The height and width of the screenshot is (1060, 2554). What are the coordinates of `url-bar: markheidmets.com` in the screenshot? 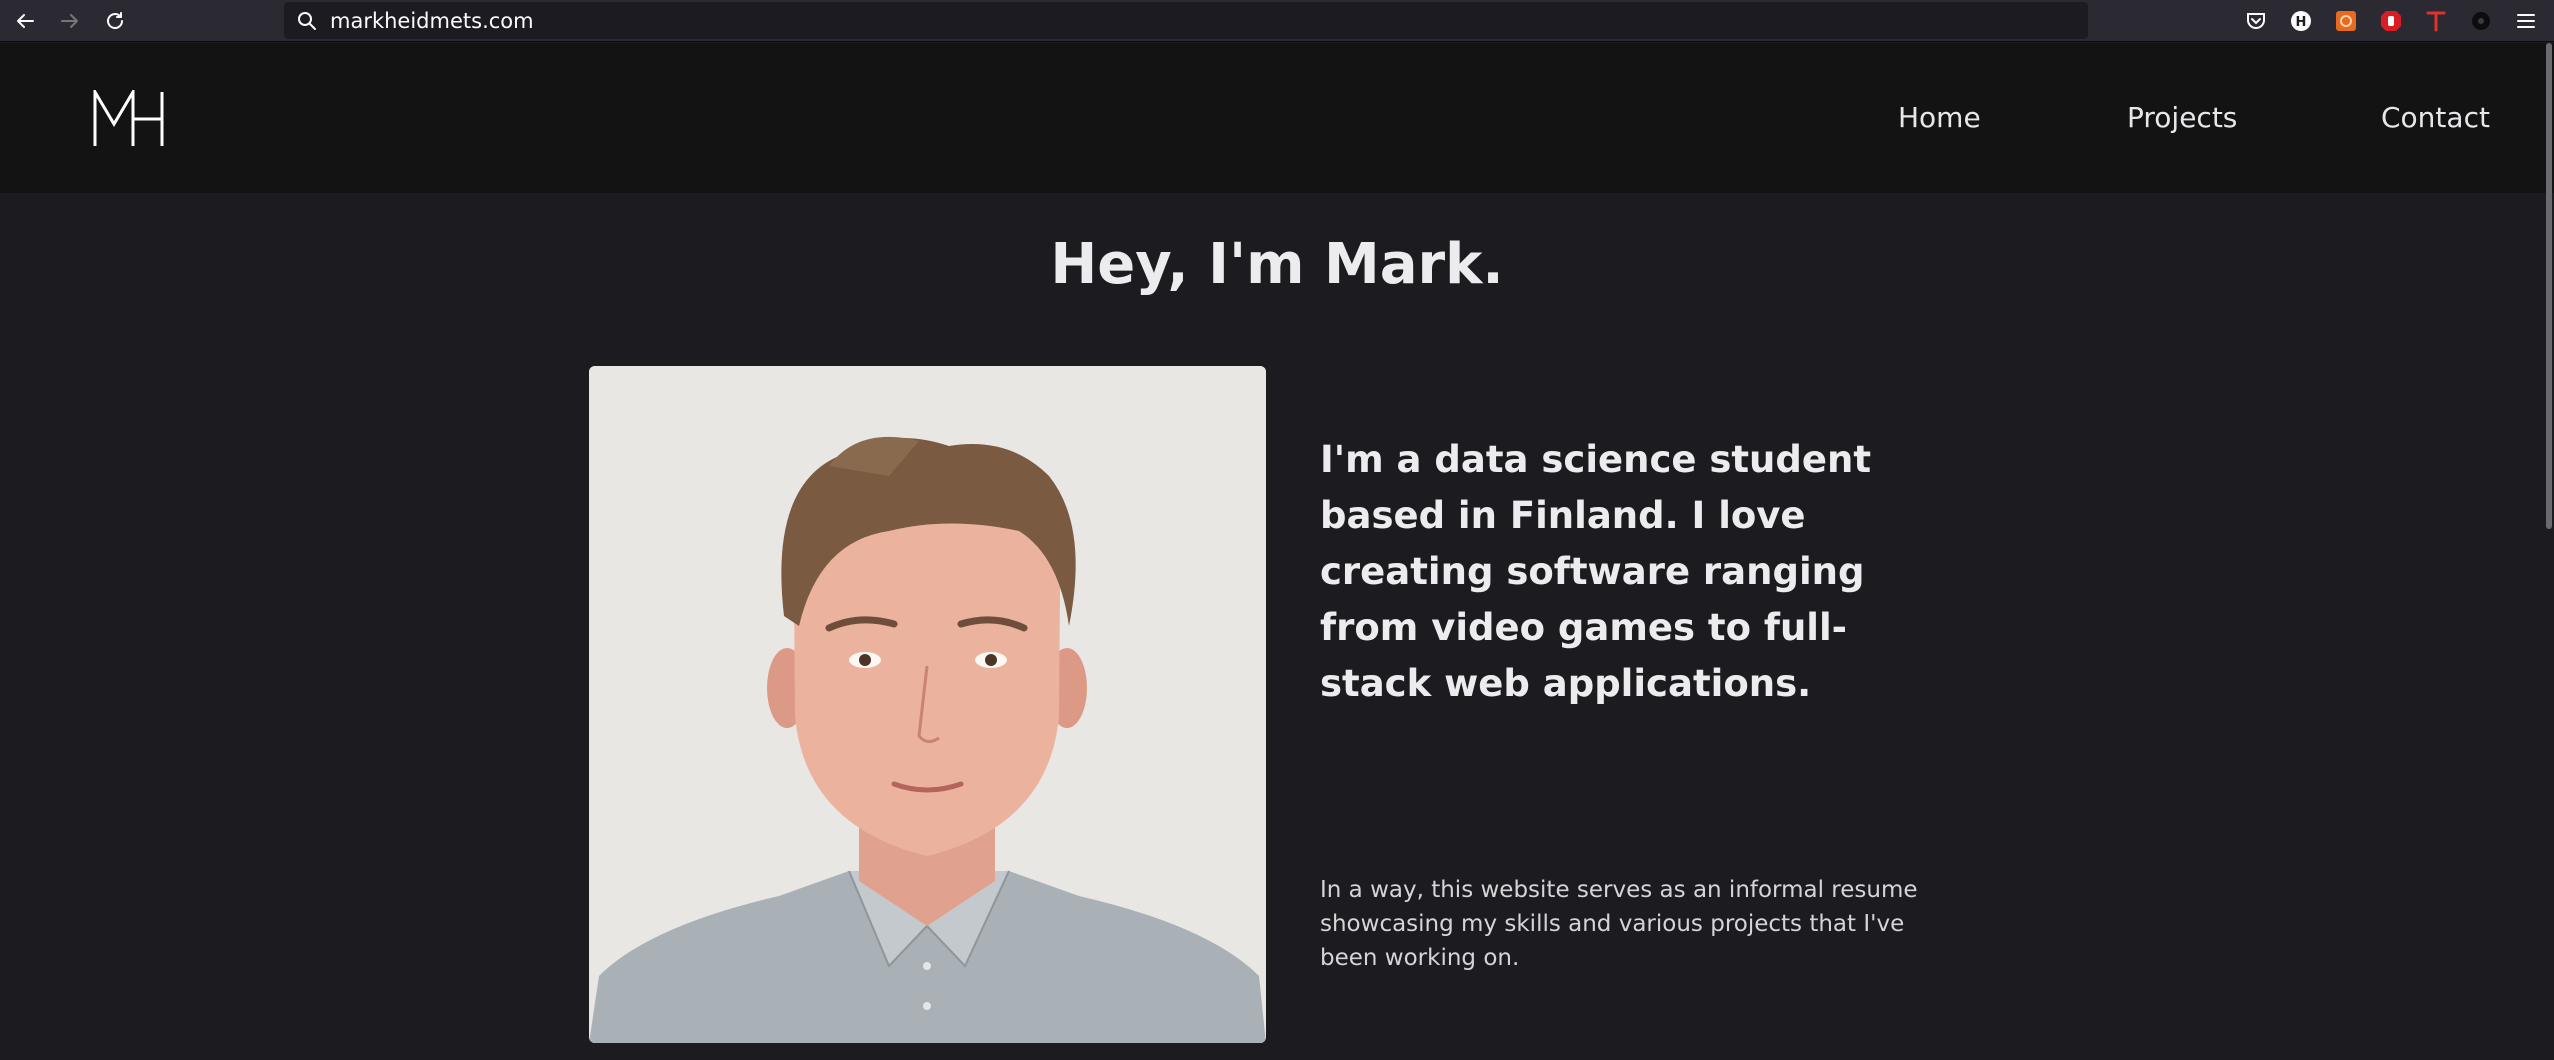 It's located at (1186, 20).